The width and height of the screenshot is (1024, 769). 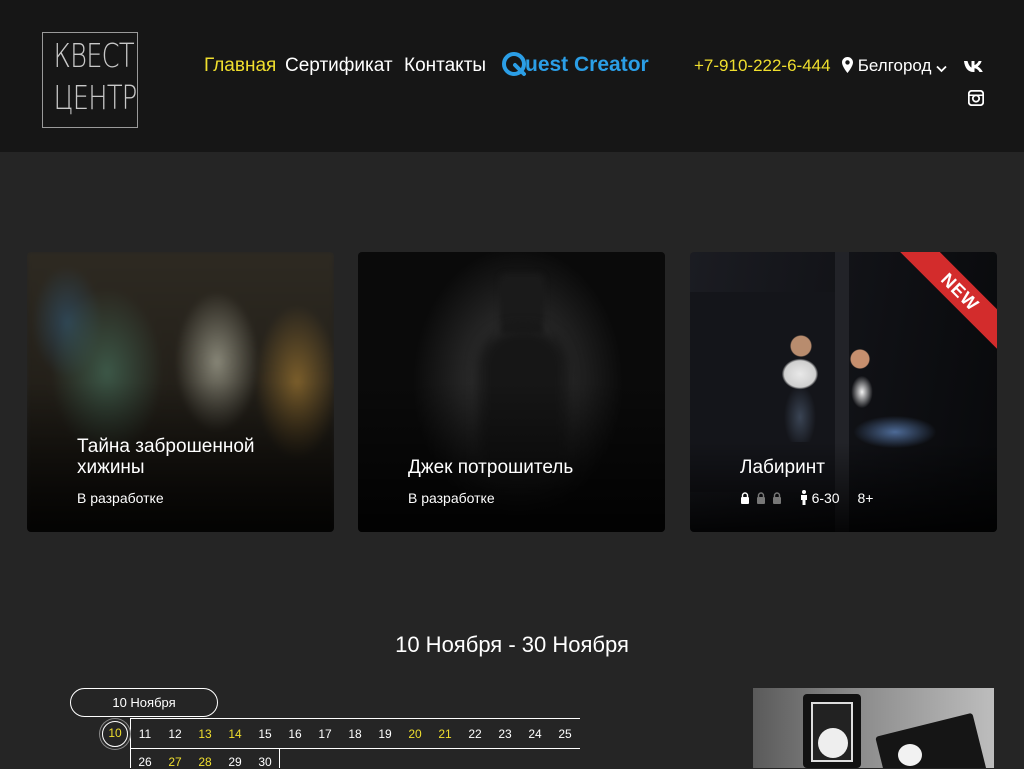 I want to click on quest-creator-label: uest Creator, so click(x=587, y=64).